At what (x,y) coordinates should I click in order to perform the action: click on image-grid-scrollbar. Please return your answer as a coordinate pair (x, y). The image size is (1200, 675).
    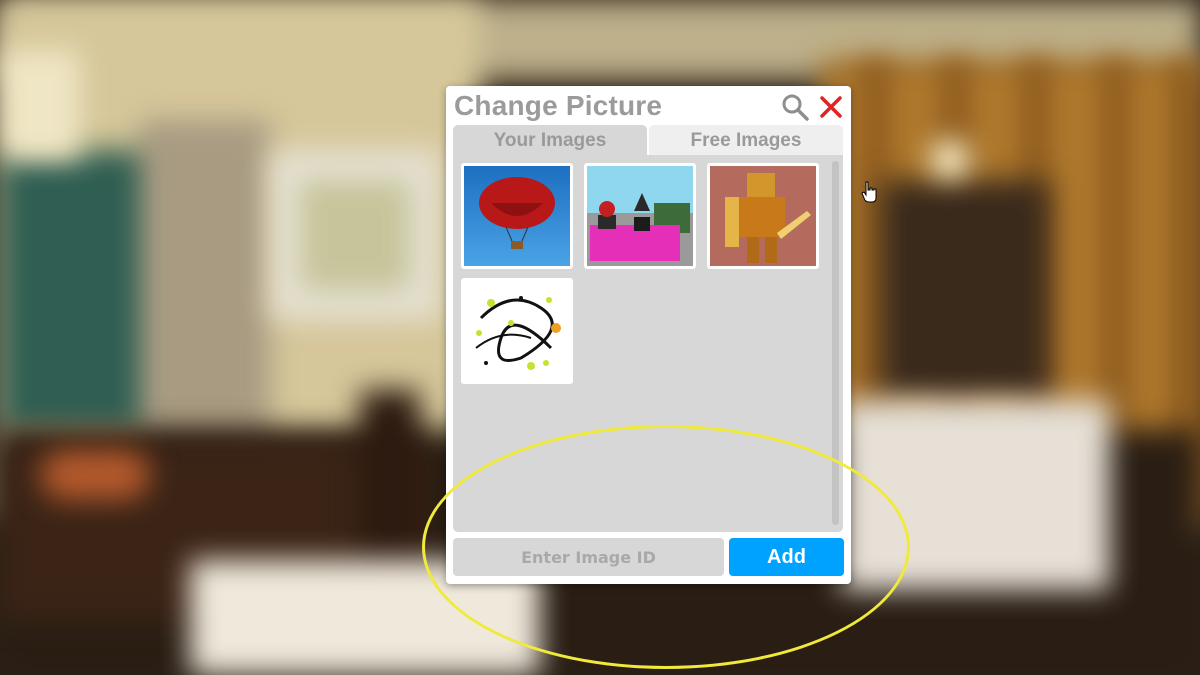
    Looking at the image, I should click on (835, 343).